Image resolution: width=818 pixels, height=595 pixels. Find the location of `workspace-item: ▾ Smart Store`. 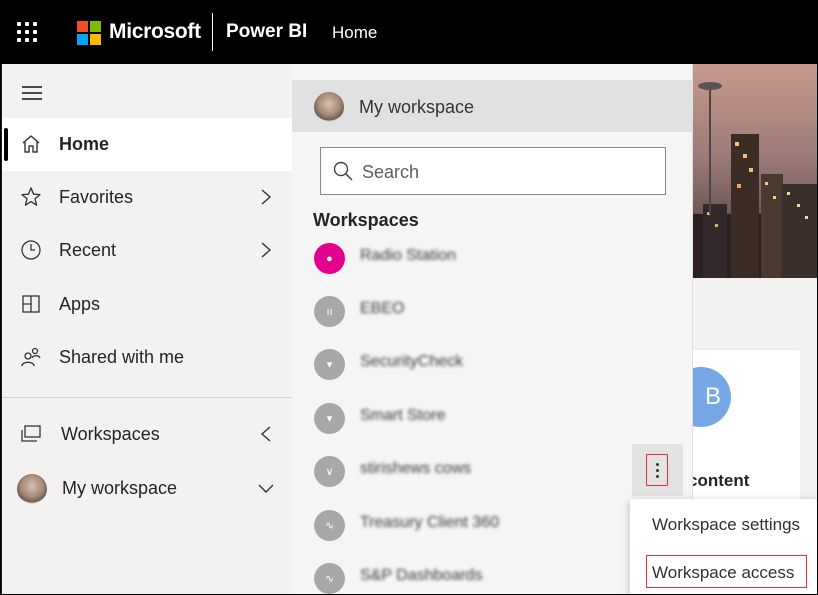

workspace-item: ▾ Smart Store is located at coordinates (492, 417).